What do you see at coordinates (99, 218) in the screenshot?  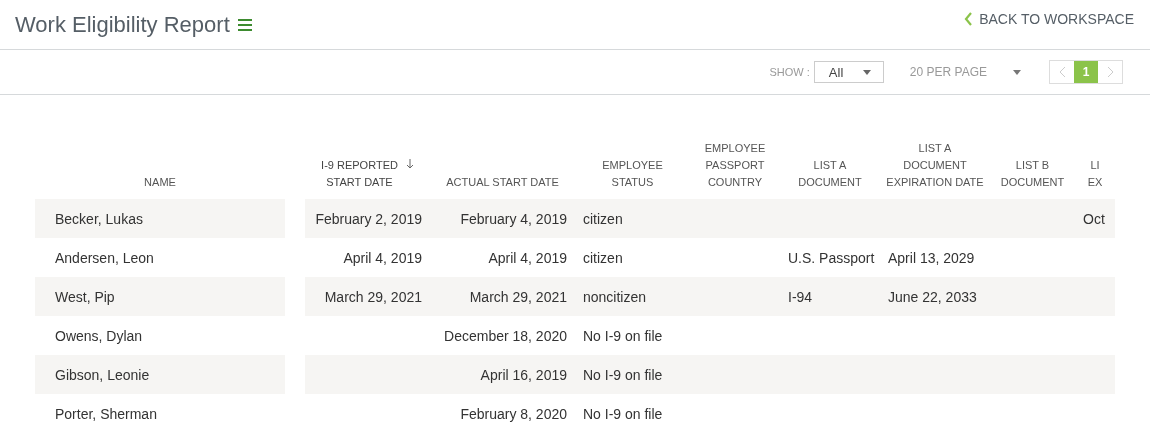 I see `name-cell: Becker, Lukas` at bounding box center [99, 218].